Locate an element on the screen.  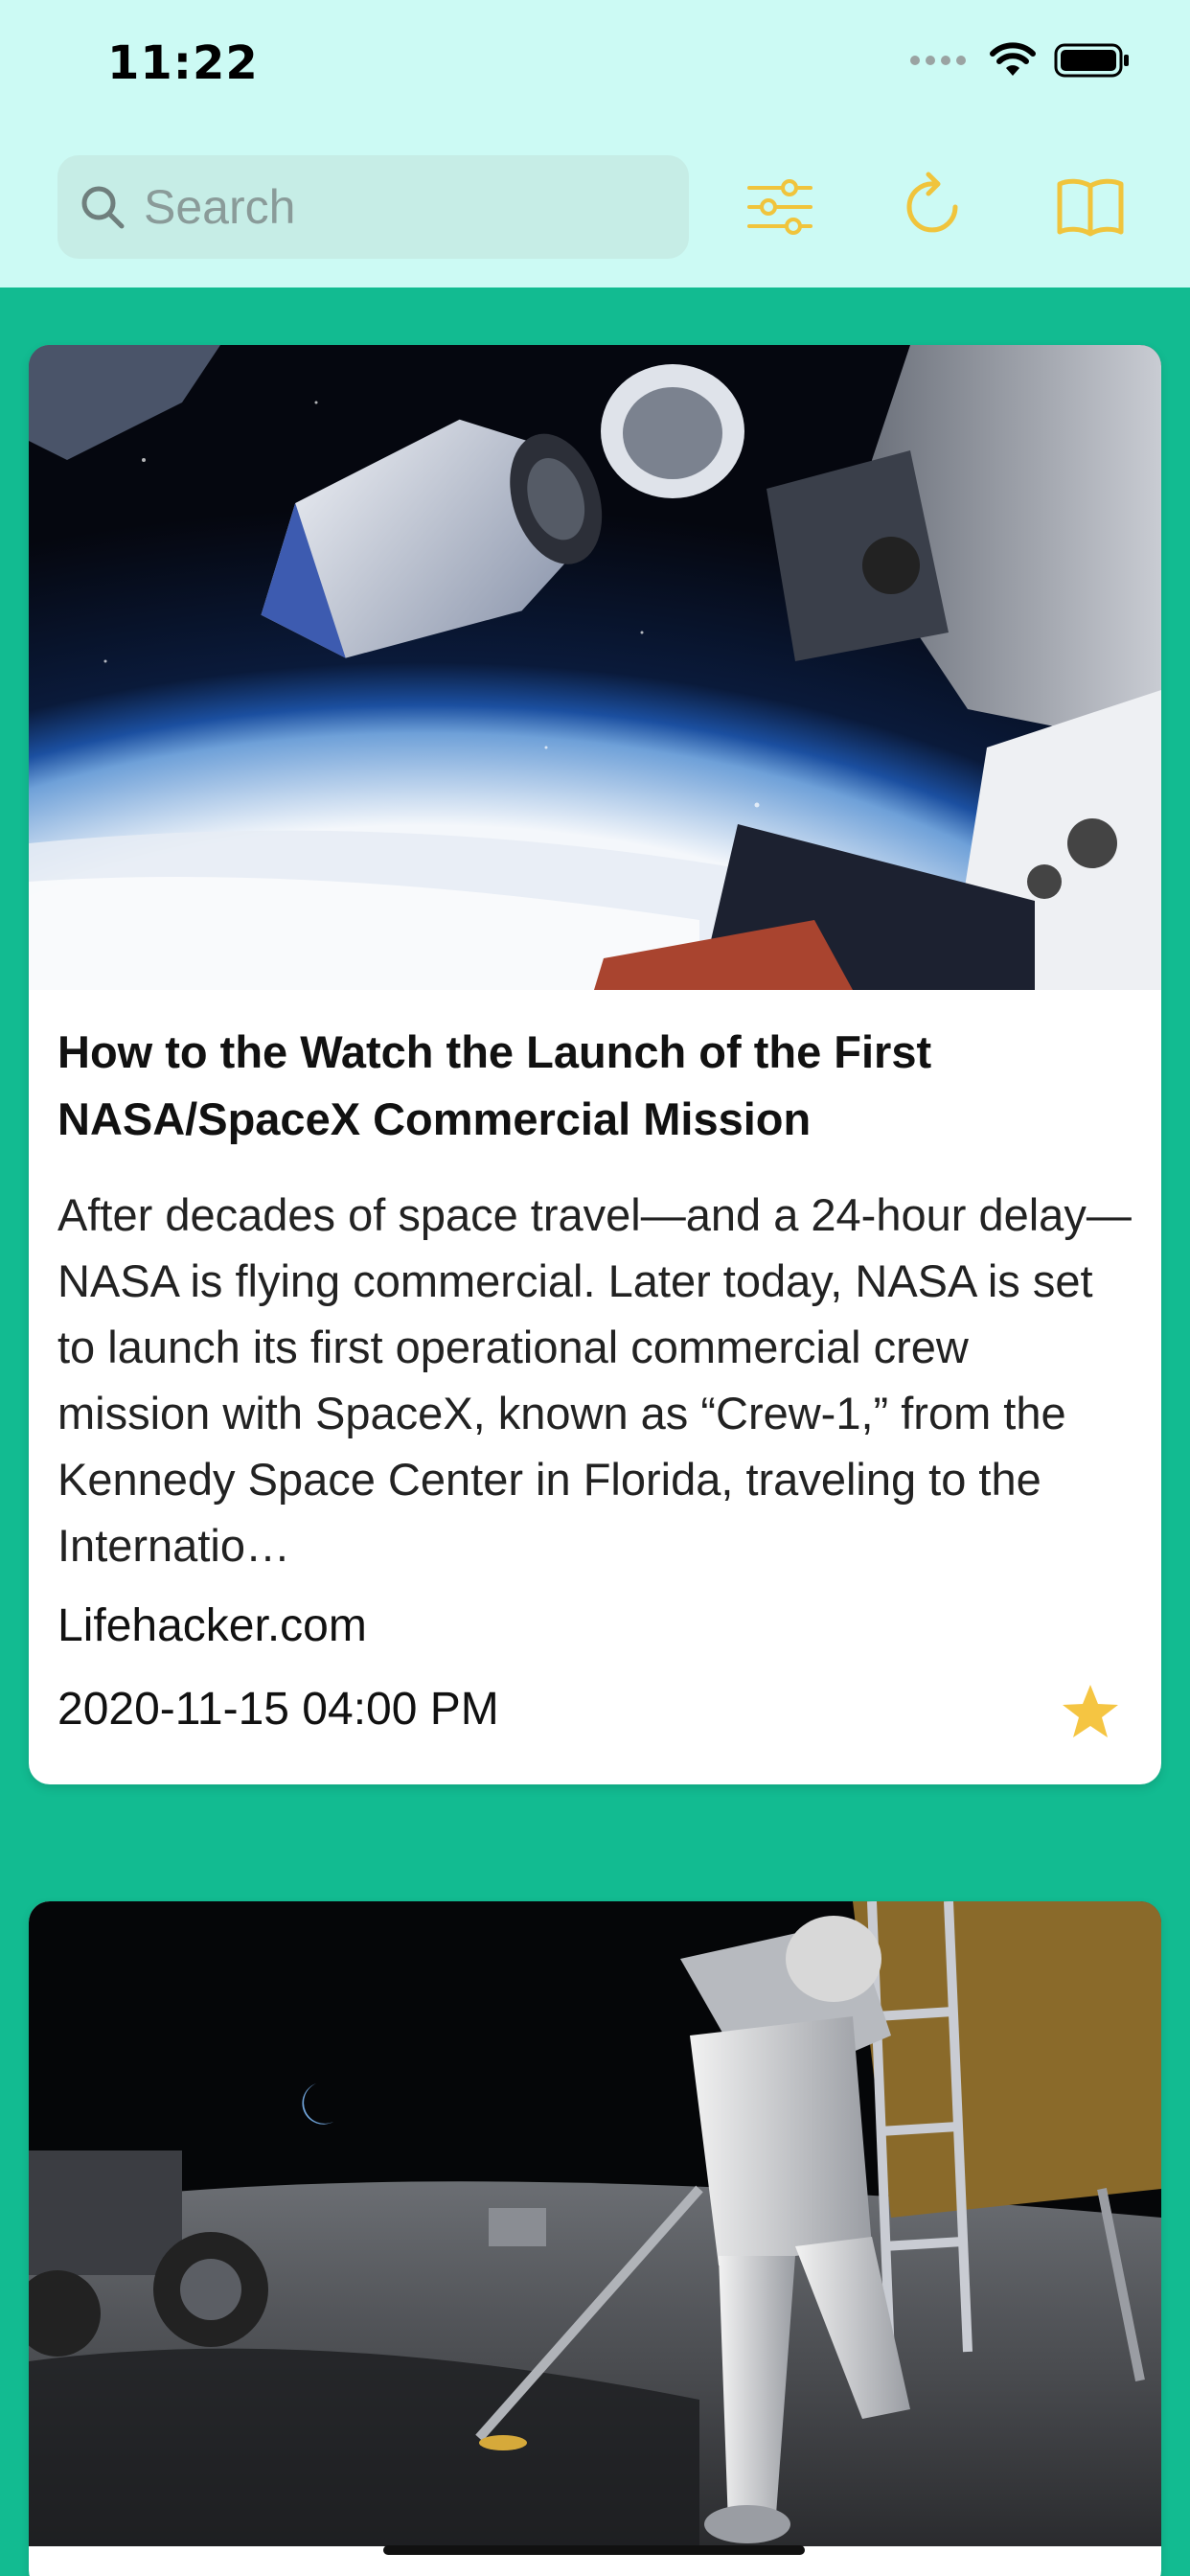
cellular-dots-icon is located at coordinates (938, 60).